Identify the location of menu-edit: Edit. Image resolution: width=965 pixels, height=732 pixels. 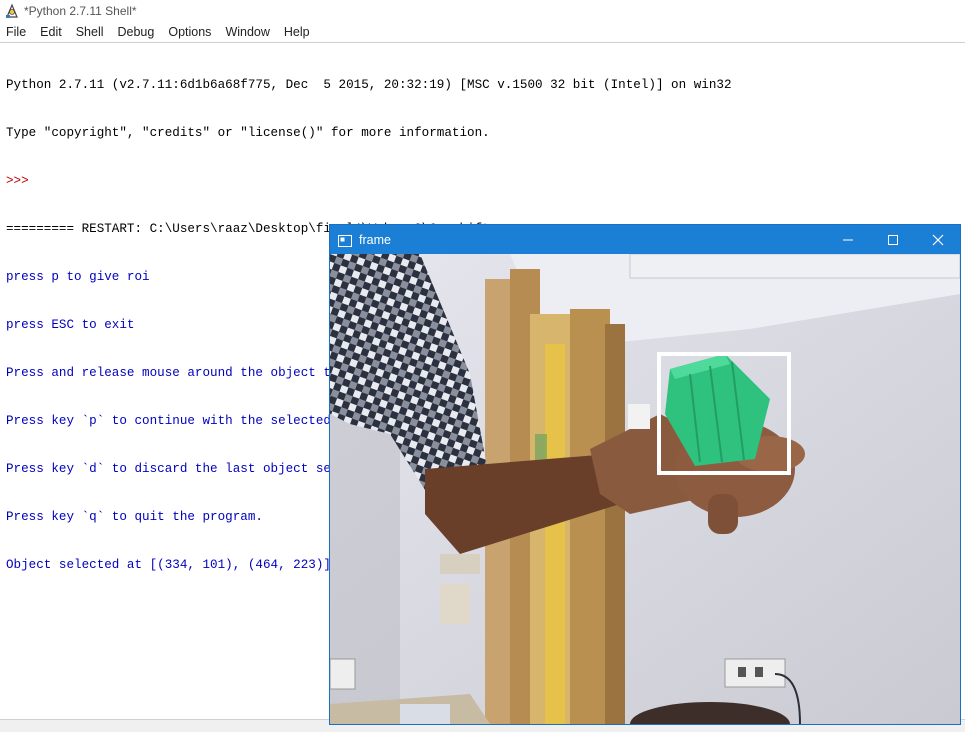
(51, 32).